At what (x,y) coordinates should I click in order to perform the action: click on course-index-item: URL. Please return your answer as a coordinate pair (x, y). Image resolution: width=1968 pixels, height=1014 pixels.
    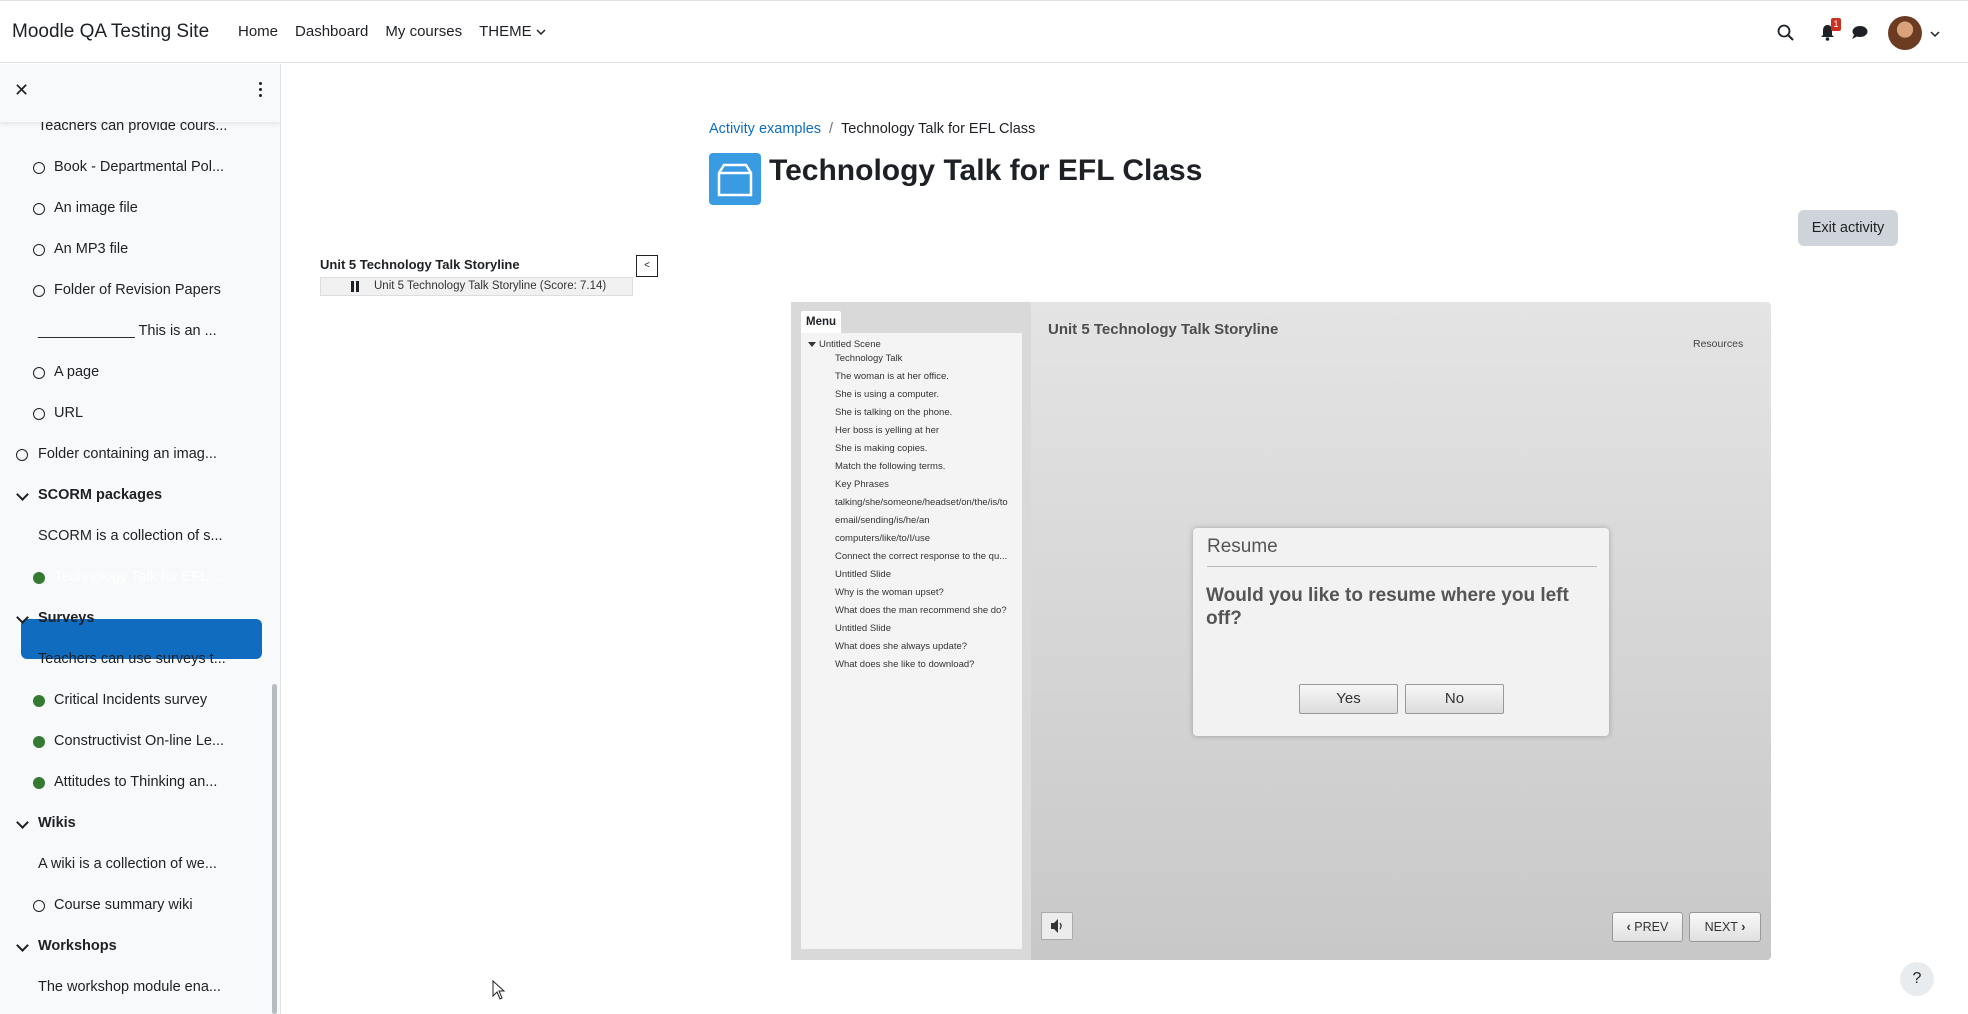
    Looking at the image, I should click on (135, 415).